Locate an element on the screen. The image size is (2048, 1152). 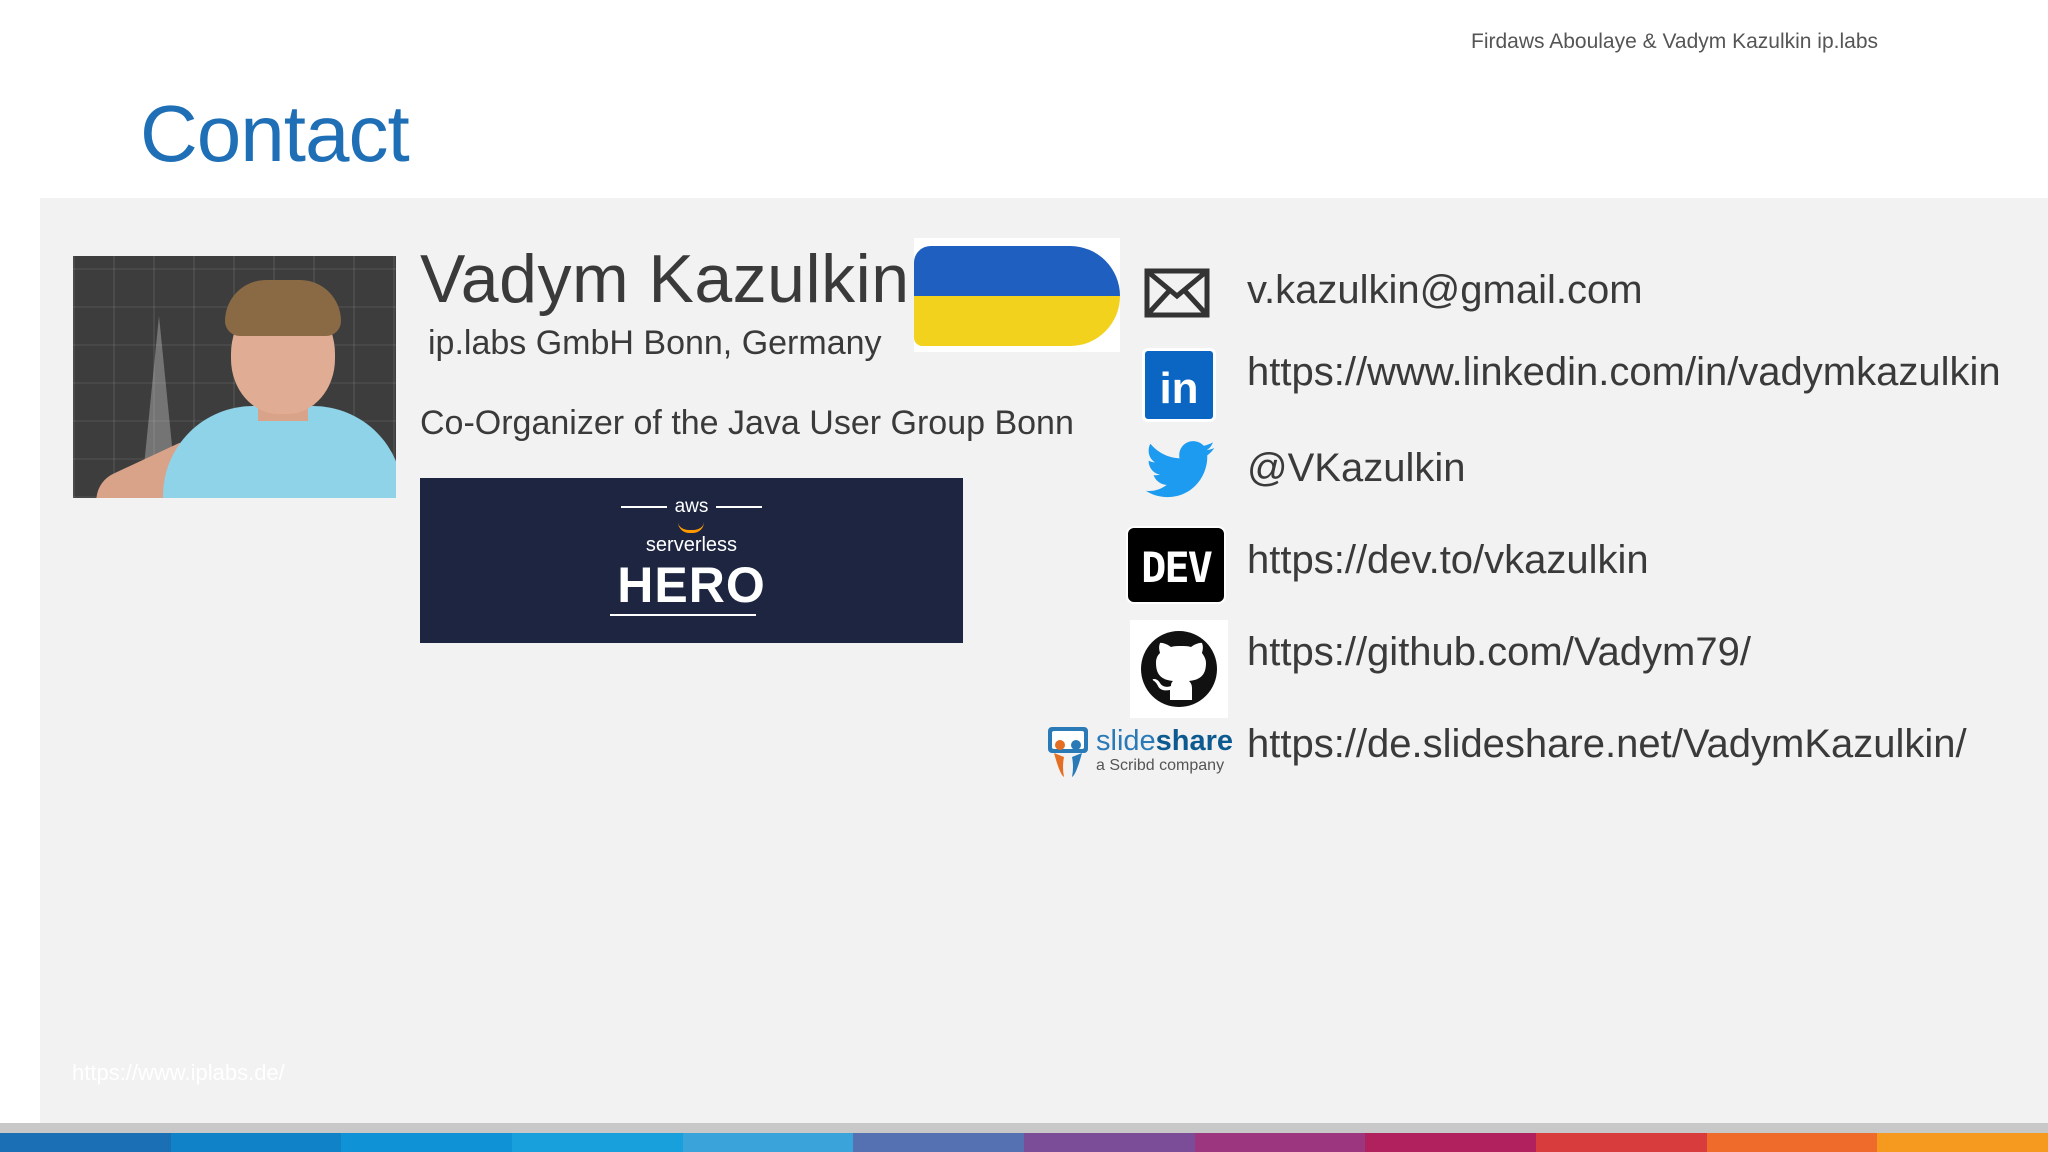
aws-serverless-hero-badge: aws serverless HERO is located at coordinates (691, 560).